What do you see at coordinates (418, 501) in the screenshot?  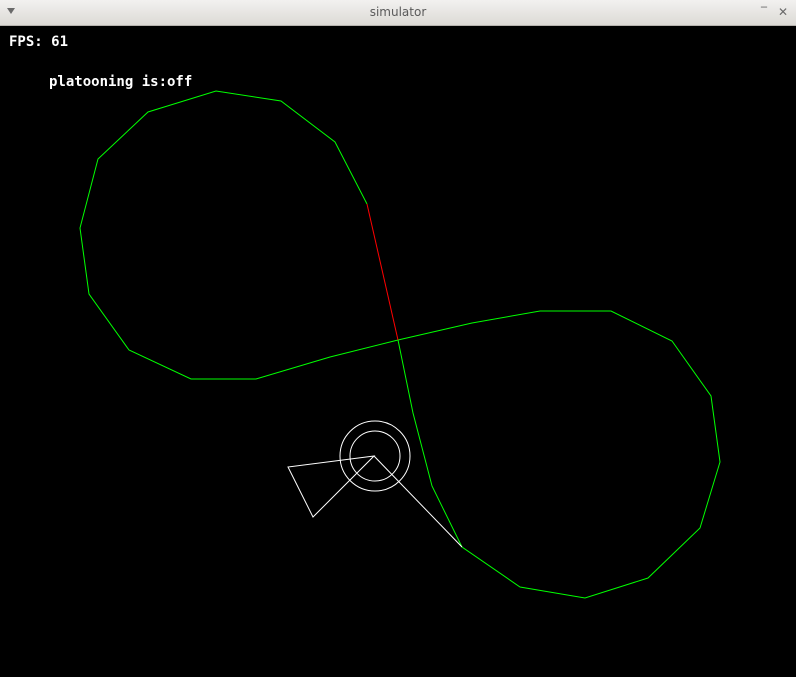 I see `vehicle-target-line` at bounding box center [418, 501].